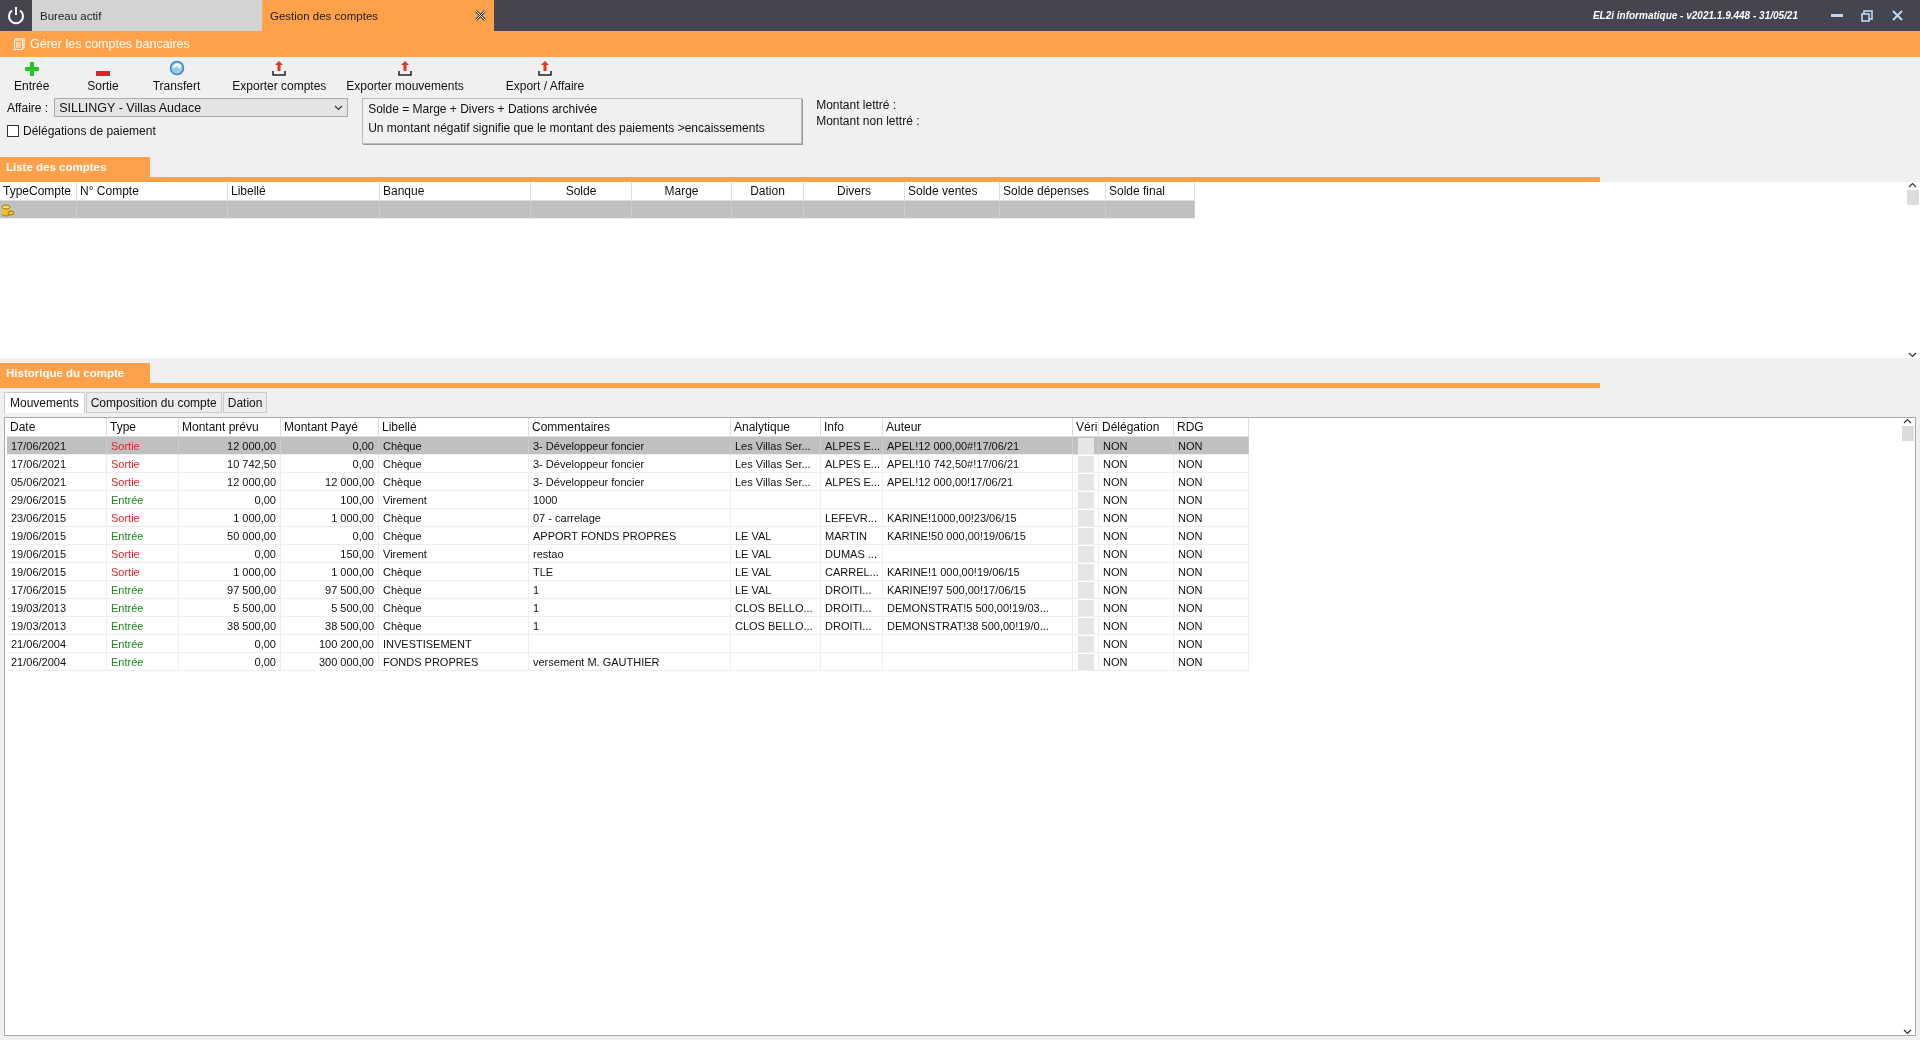 This screenshot has width=1920, height=1040. I want to click on tab: Composition du compte, so click(153, 402).